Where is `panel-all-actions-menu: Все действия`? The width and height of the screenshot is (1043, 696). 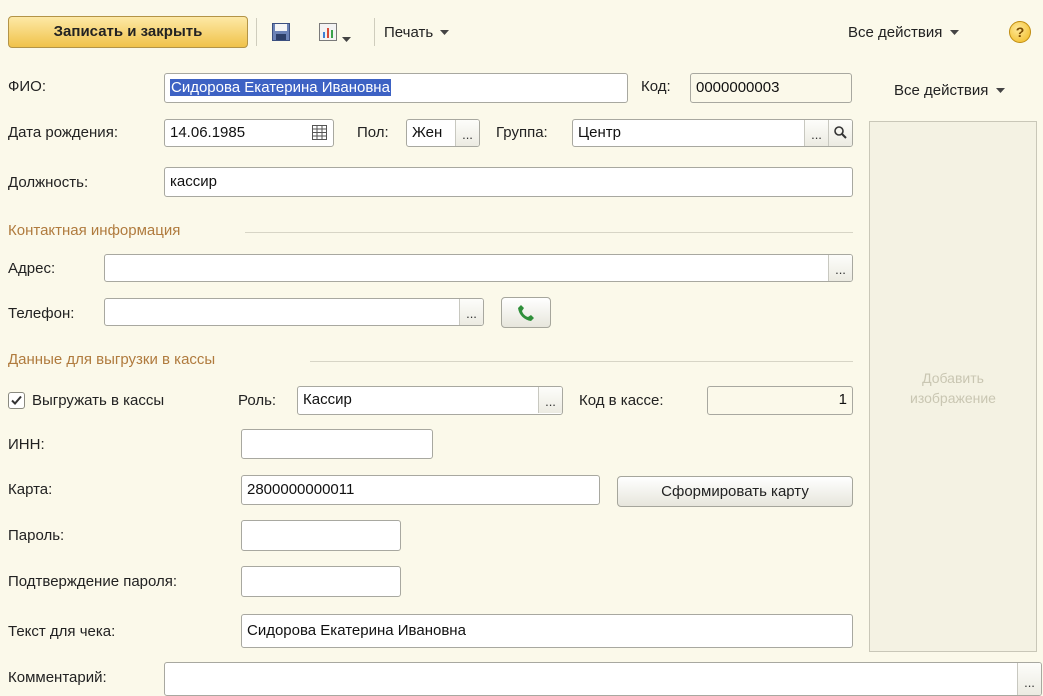 panel-all-actions-menu: Все действия is located at coordinates (949, 90).